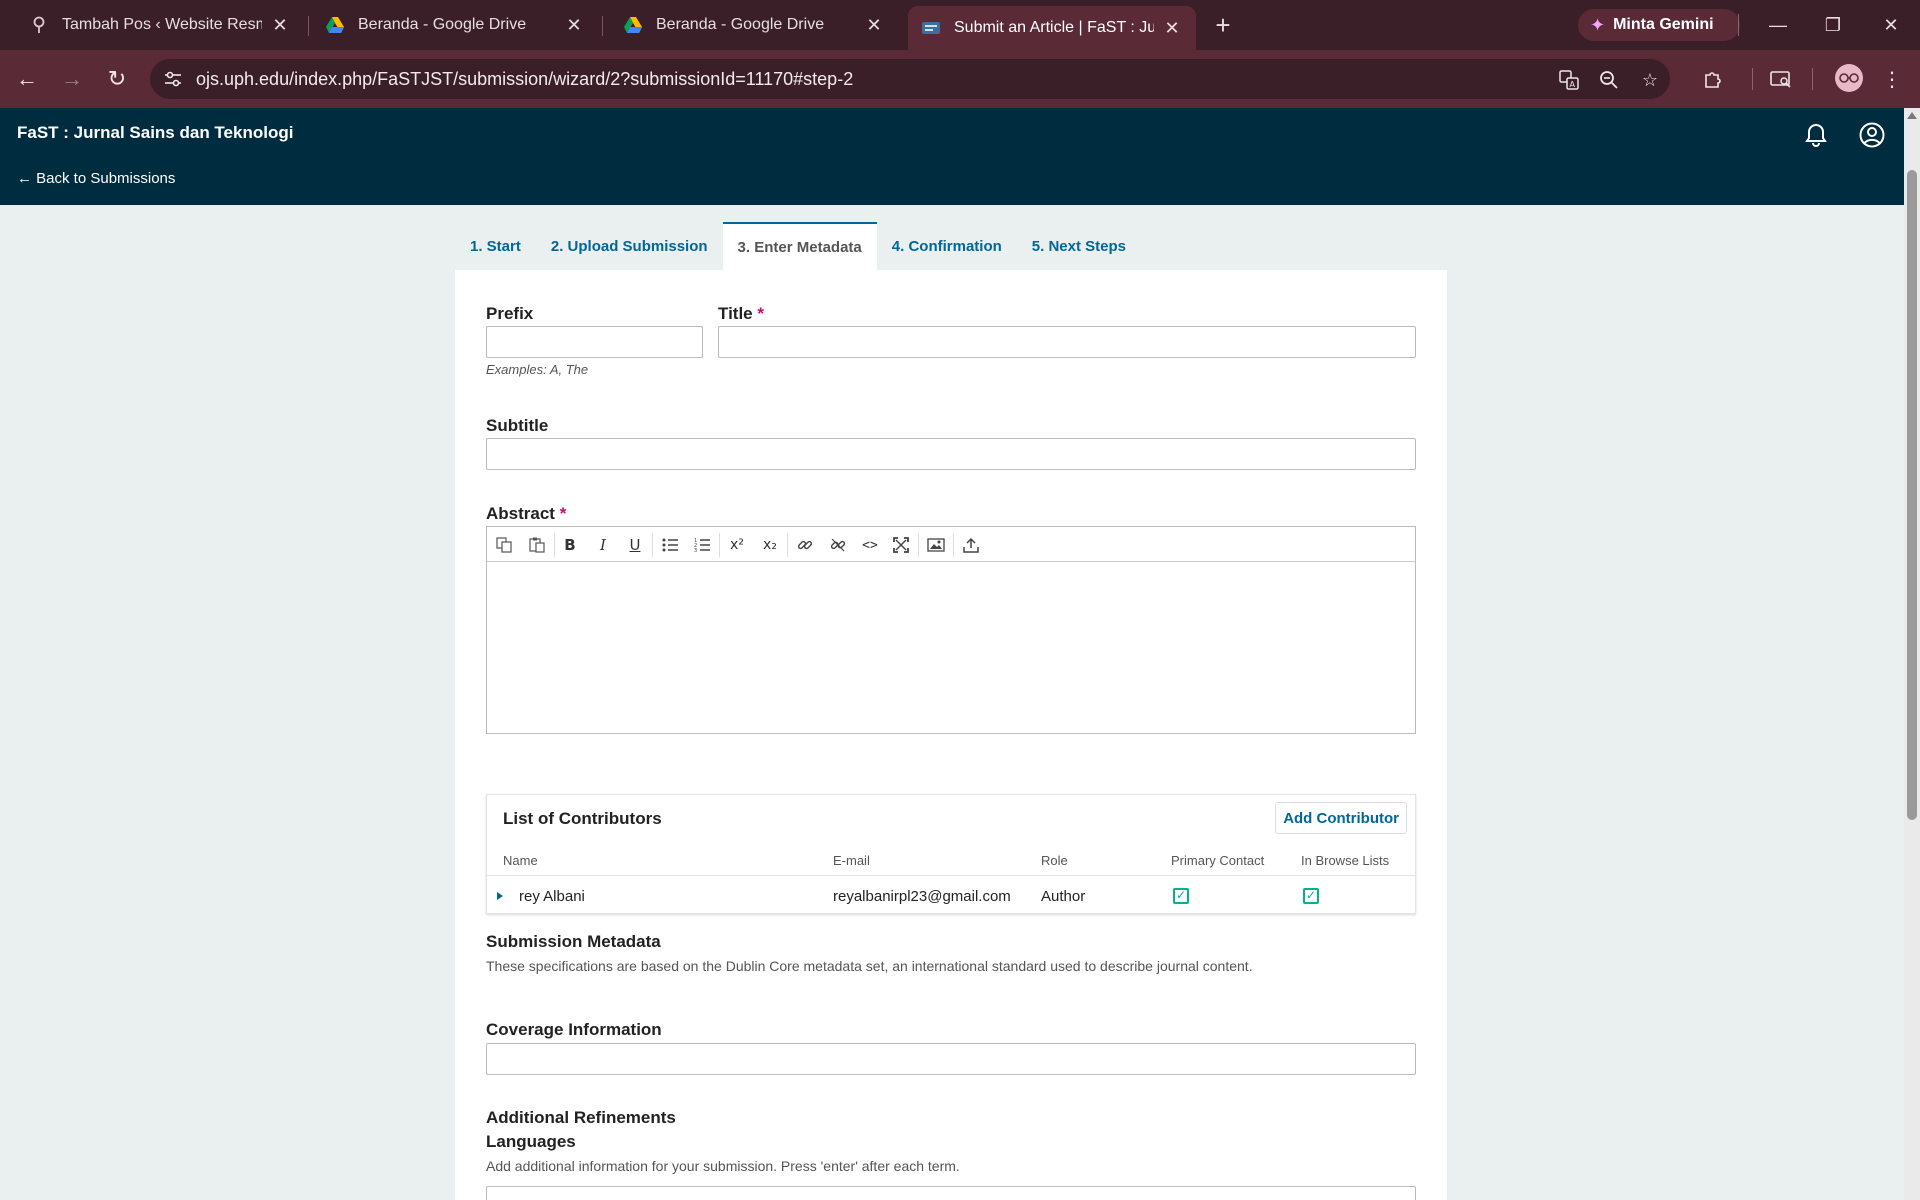  Describe the element at coordinates (735, 313) in the screenshot. I see `title-label-text: Title` at that location.